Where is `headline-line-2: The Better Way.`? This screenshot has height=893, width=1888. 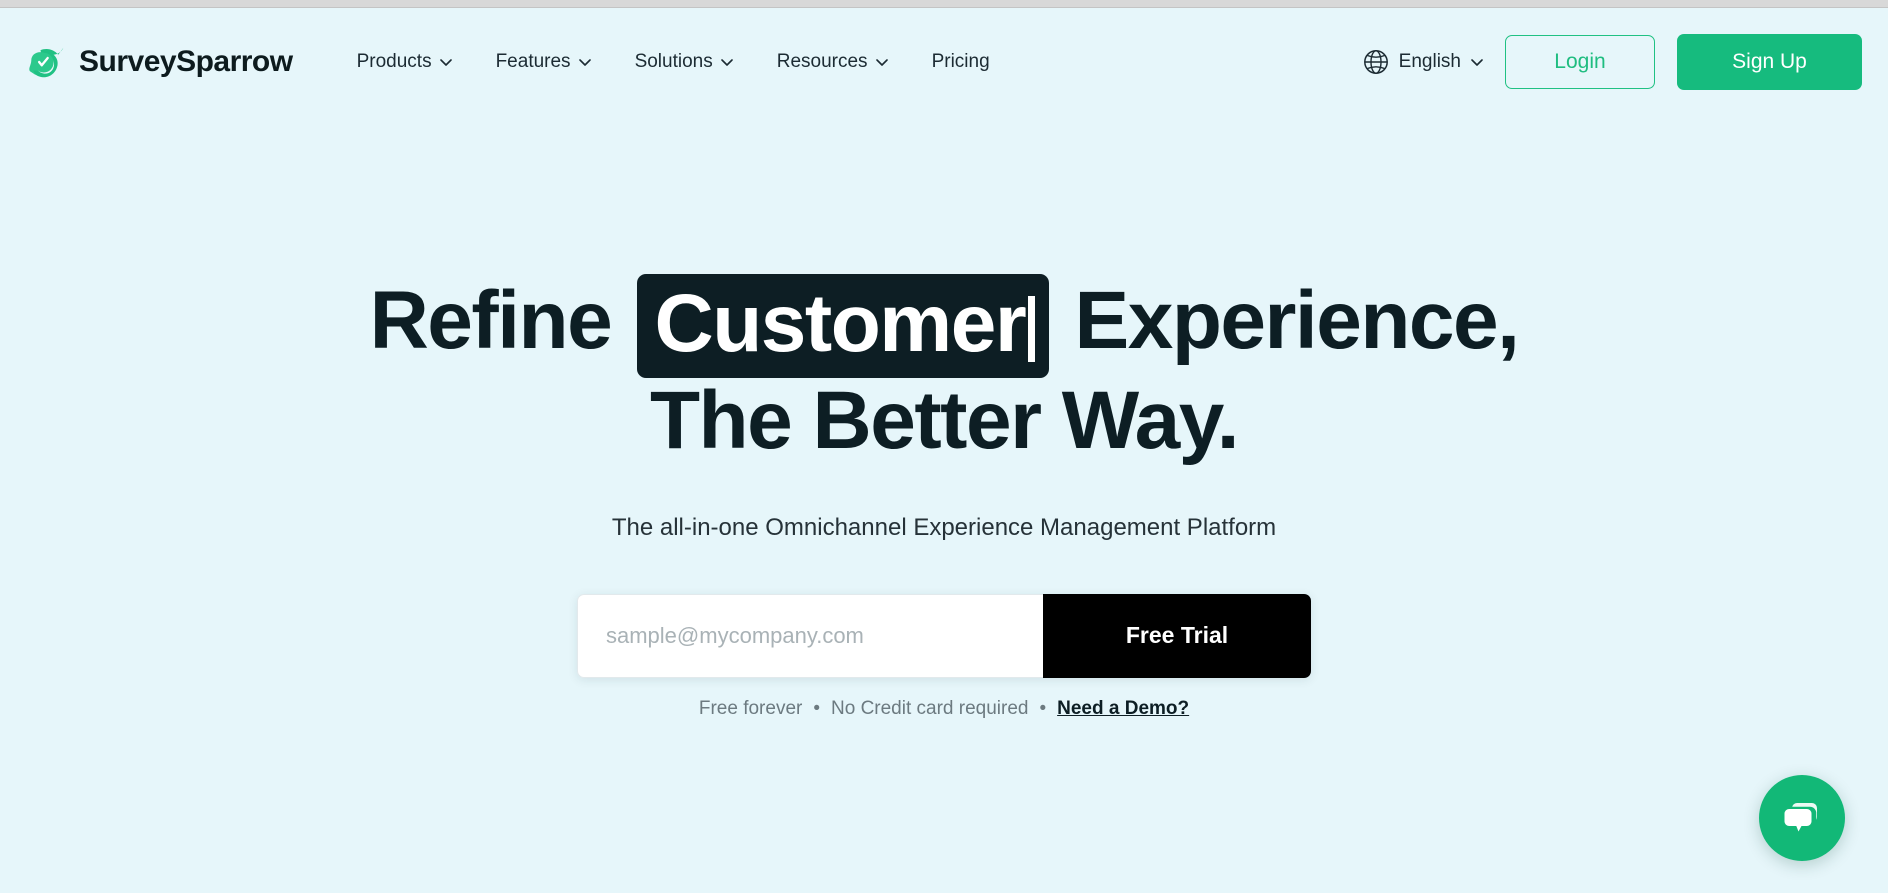 headline-line-2: The Better Way. is located at coordinates (944, 420).